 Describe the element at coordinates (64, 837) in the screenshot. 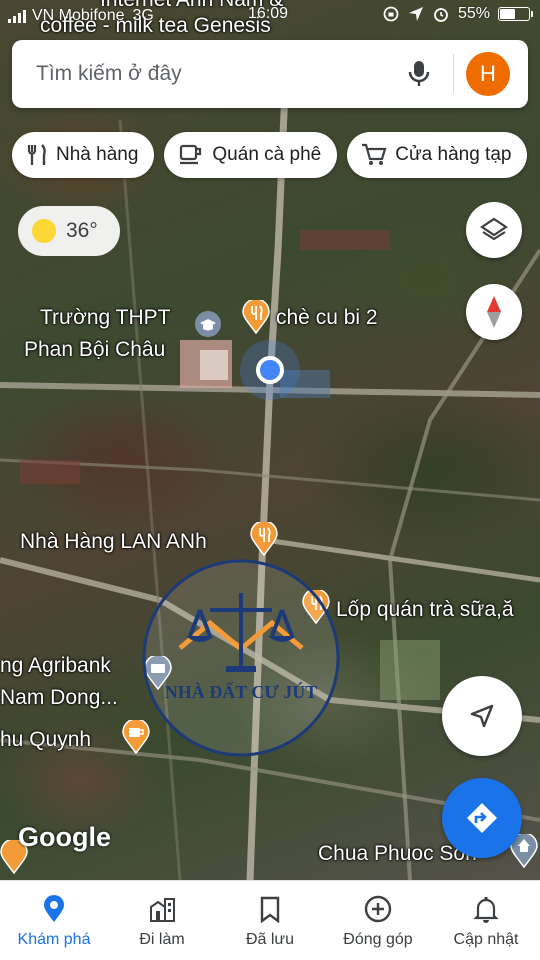

I see `google-logo: Google` at that location.